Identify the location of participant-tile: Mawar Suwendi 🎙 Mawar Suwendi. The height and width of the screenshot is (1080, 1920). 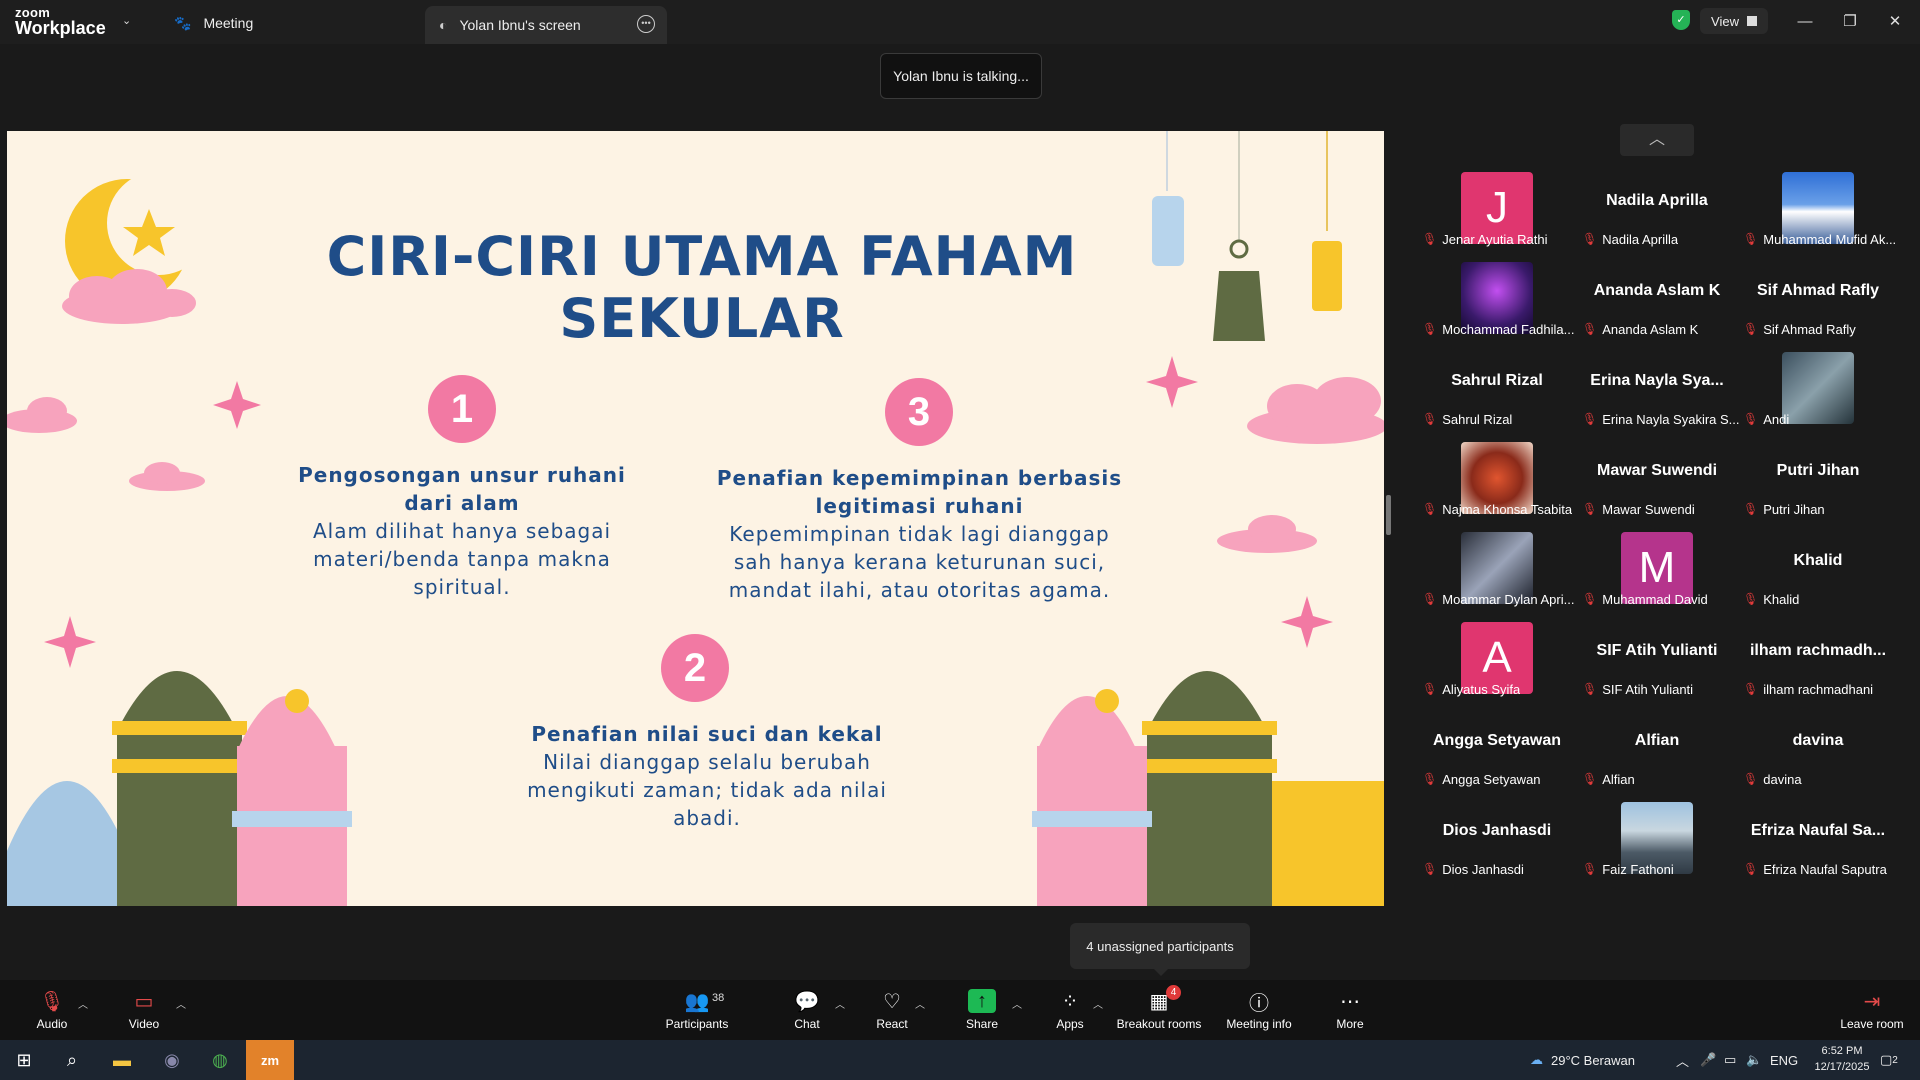
(1657, 480).